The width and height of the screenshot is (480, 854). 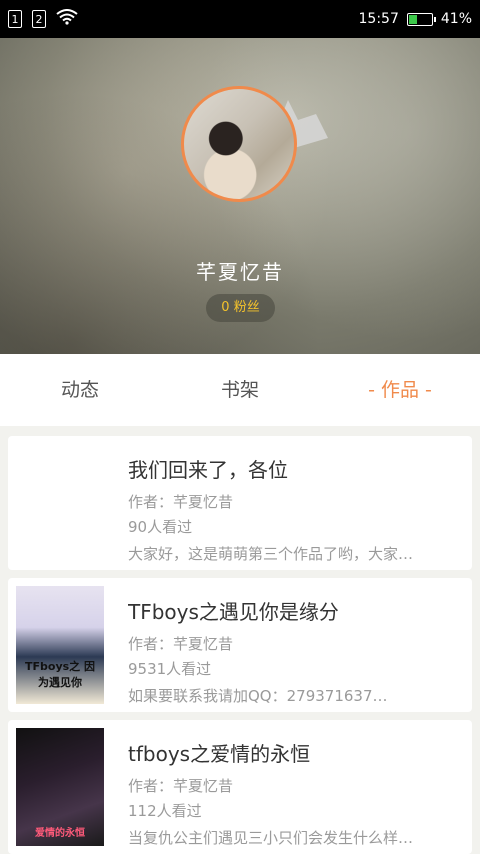 What do you see at coordinates (240, 19) in the screenshot?
I see `status-bar: 1 2 15:57 41%` at bounding box center [240, 19].